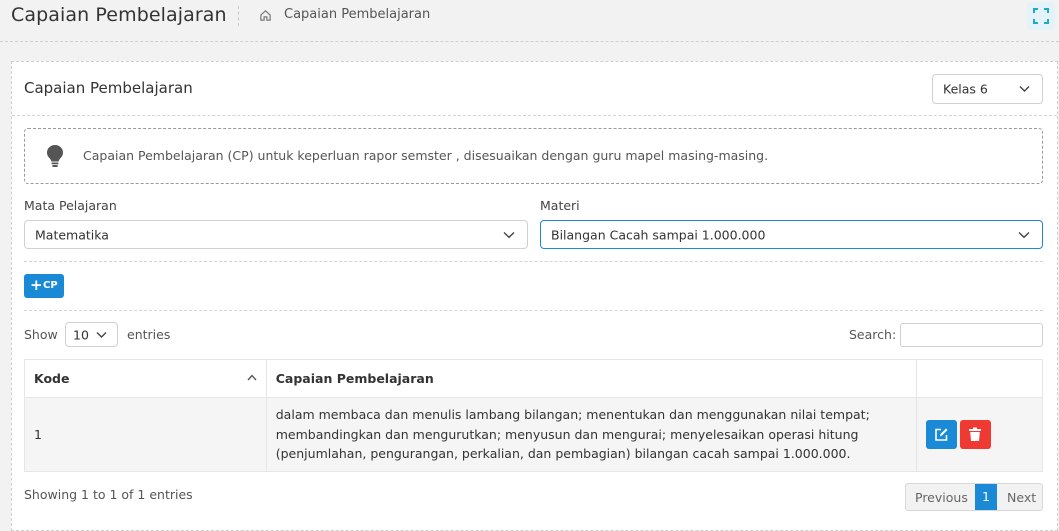 This screenshot has height=531, width=1059. I want to click on column-header-actions, so click(979, 378).